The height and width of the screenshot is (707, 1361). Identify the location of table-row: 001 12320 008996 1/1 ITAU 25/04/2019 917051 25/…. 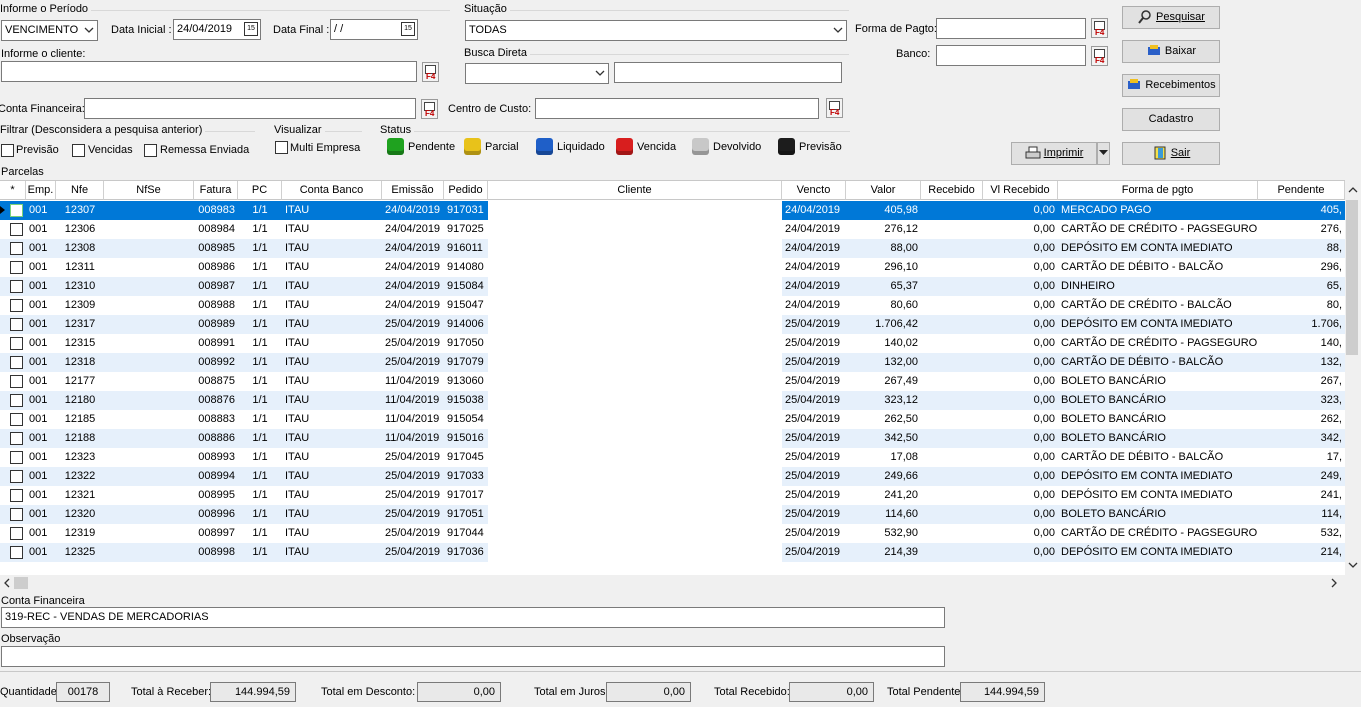
(672, 514).